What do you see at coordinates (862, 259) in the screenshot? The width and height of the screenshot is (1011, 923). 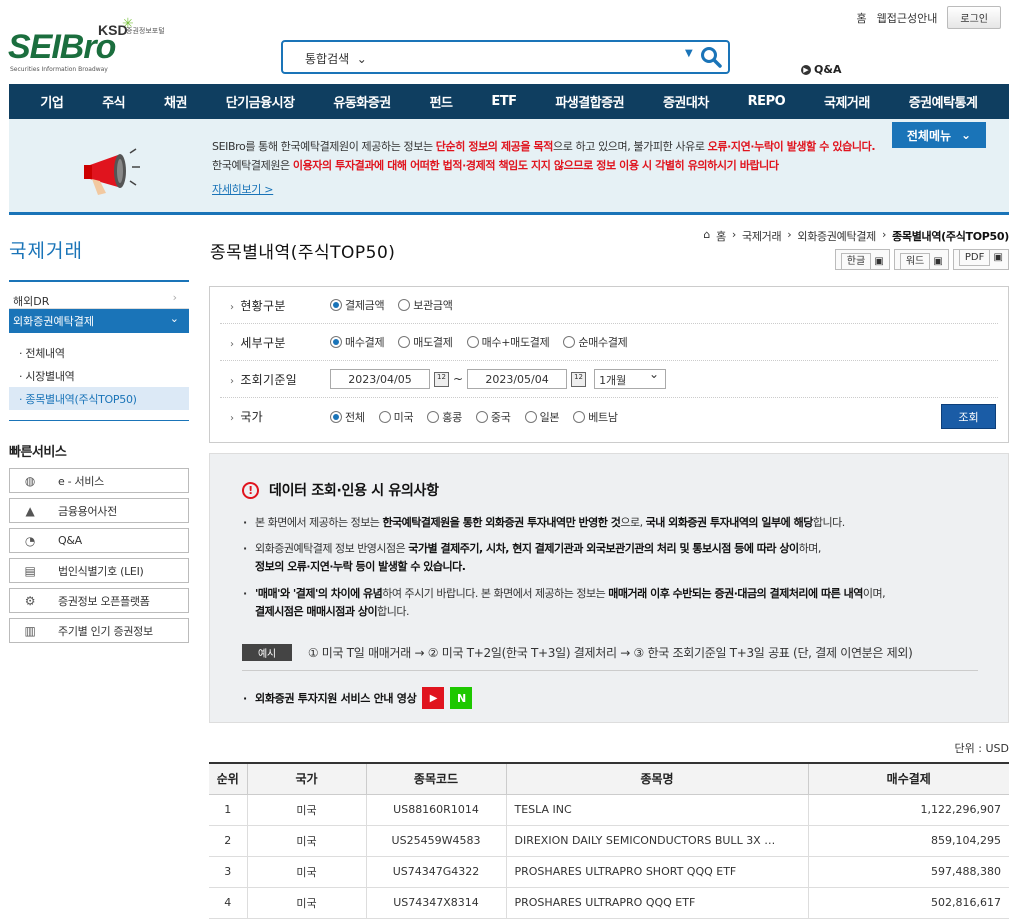 I see `hangul-download-button: 한글 ▣` at bounding box center [862, 259].